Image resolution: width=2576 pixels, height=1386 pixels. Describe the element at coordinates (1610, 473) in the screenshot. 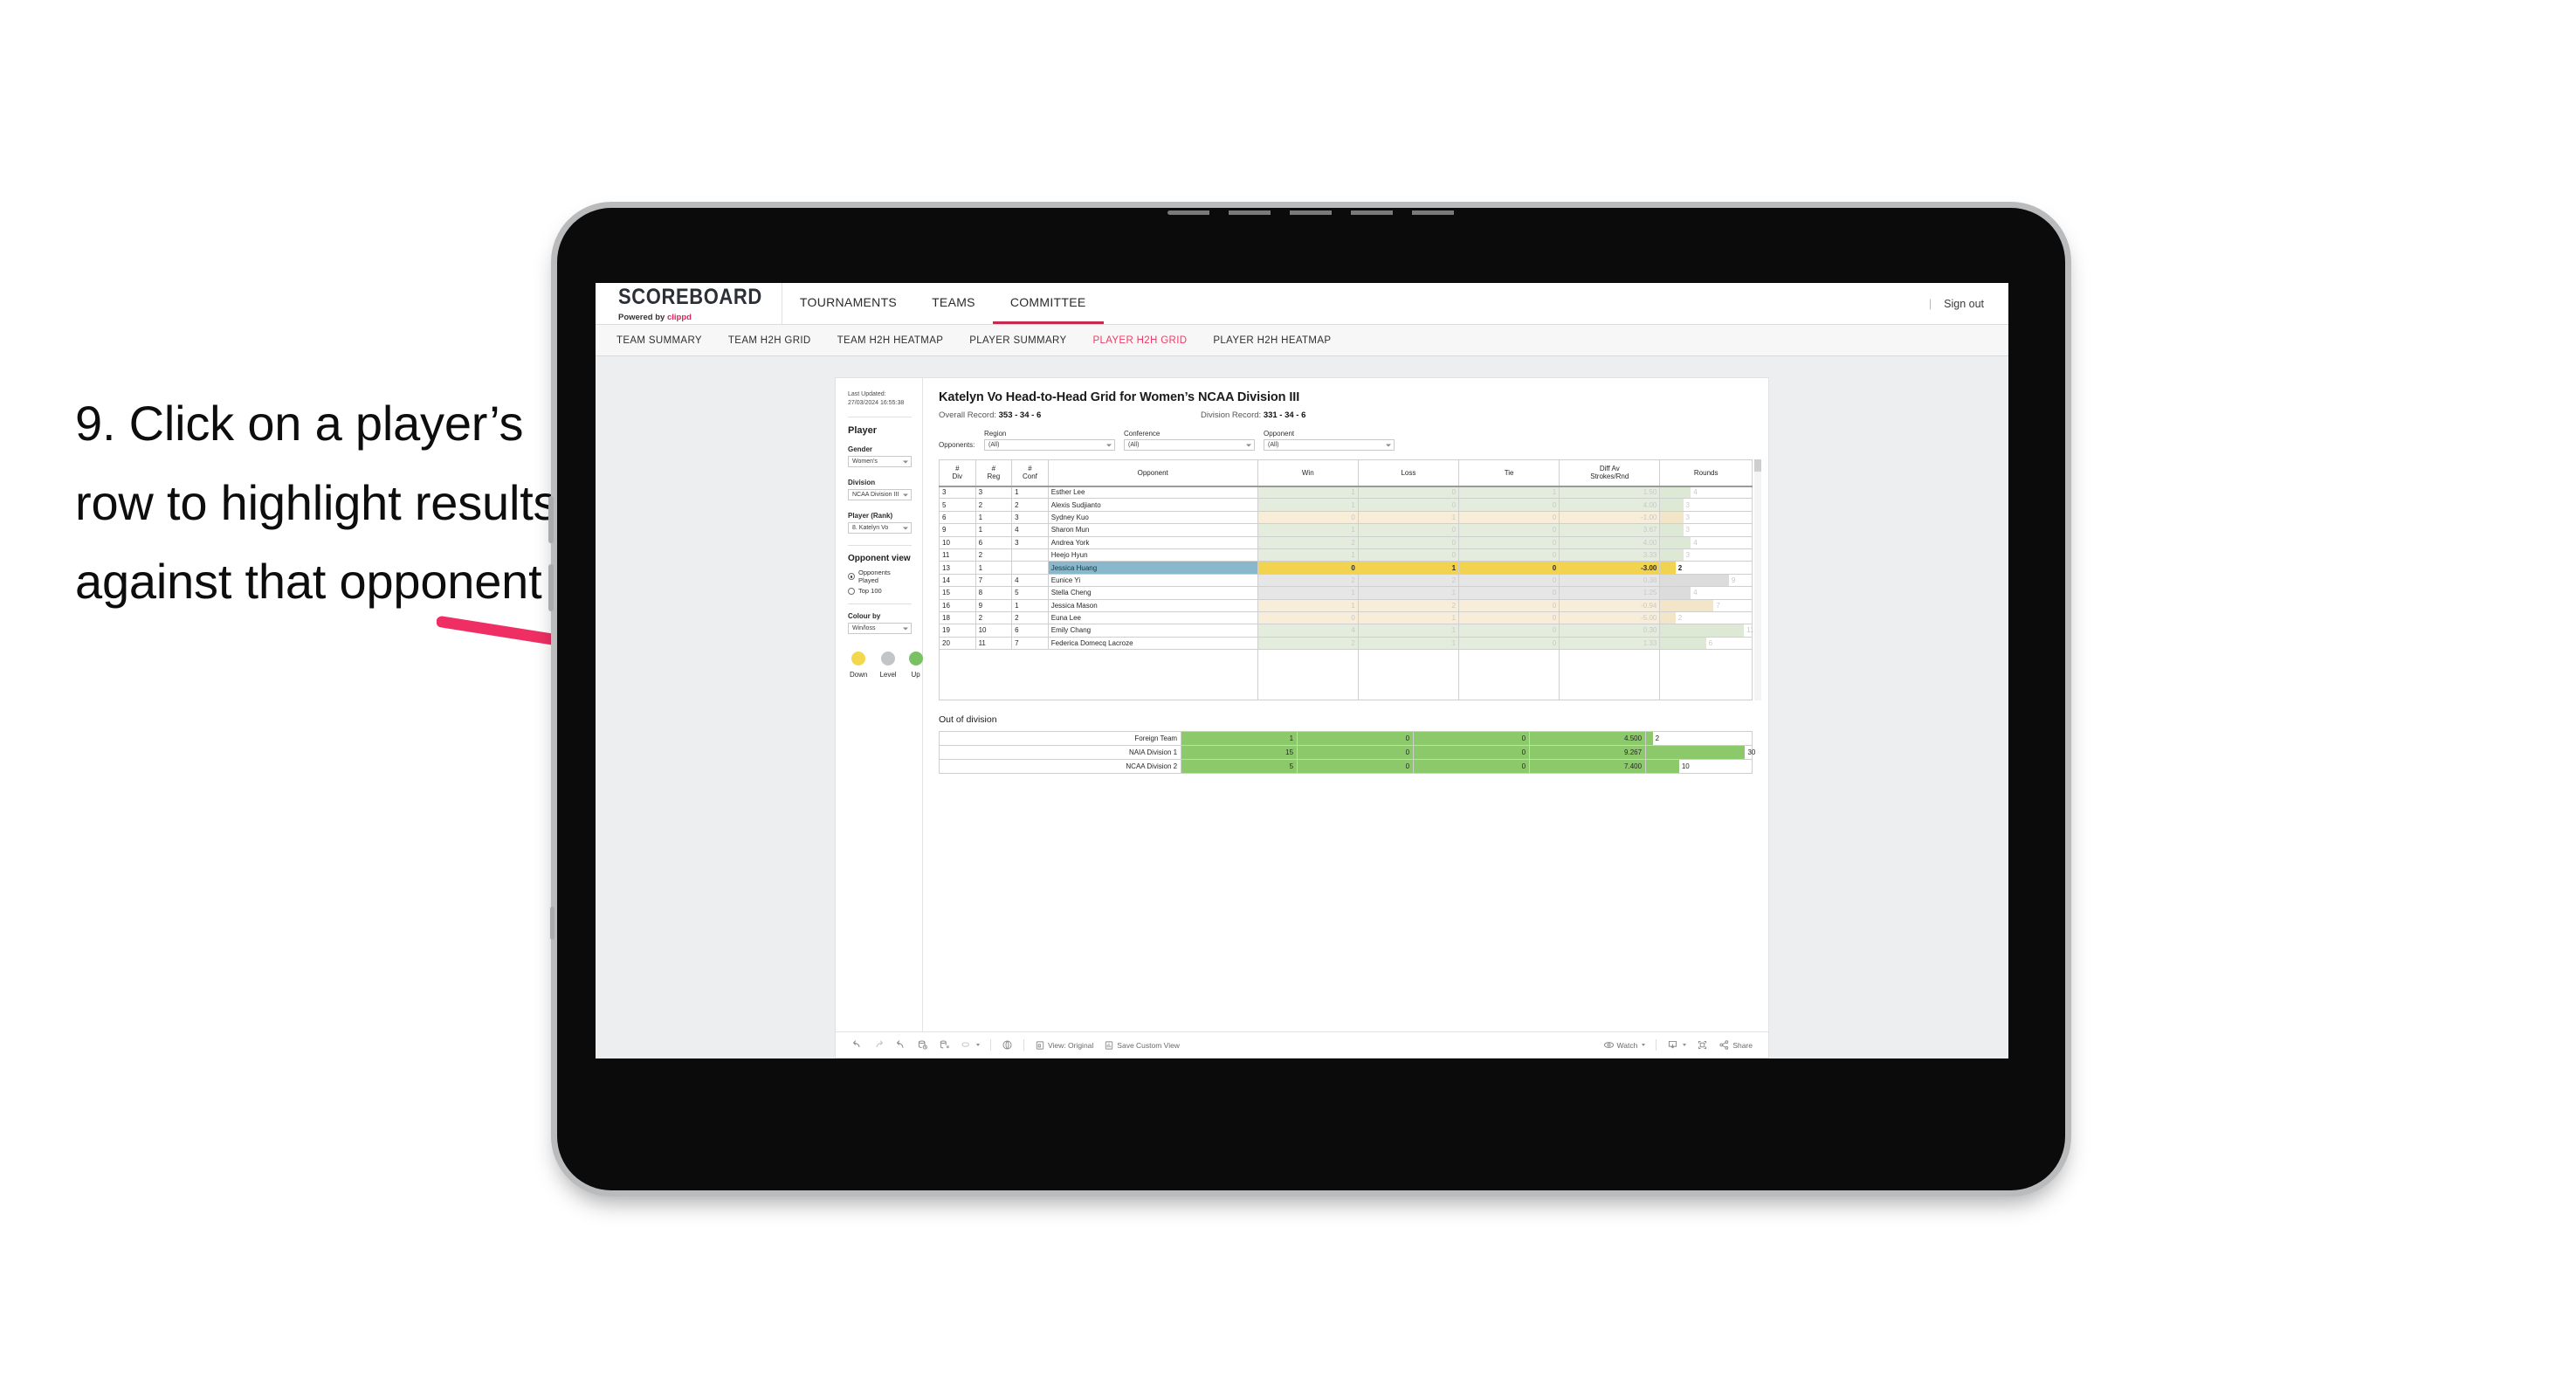

I see `col-diff: Diff Av Strokes/Rnd` at that location.